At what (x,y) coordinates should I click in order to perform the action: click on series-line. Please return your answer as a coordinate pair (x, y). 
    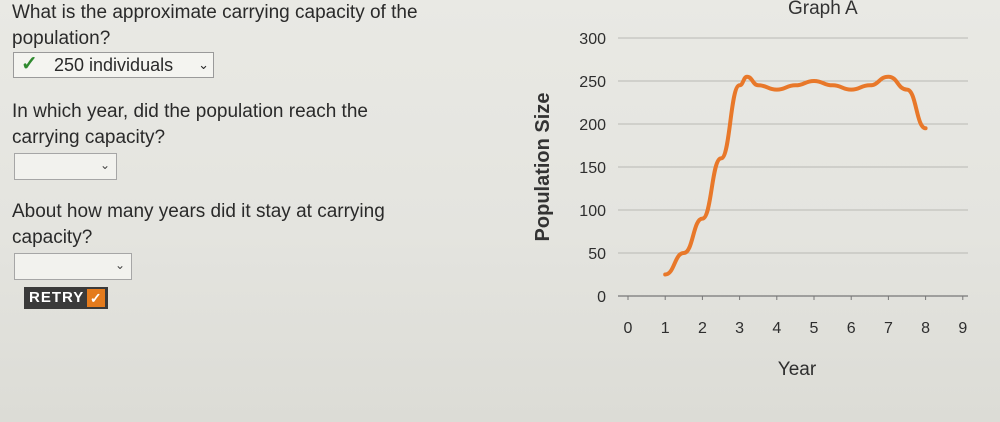
    Looking at the image, I should click on (795, 175).